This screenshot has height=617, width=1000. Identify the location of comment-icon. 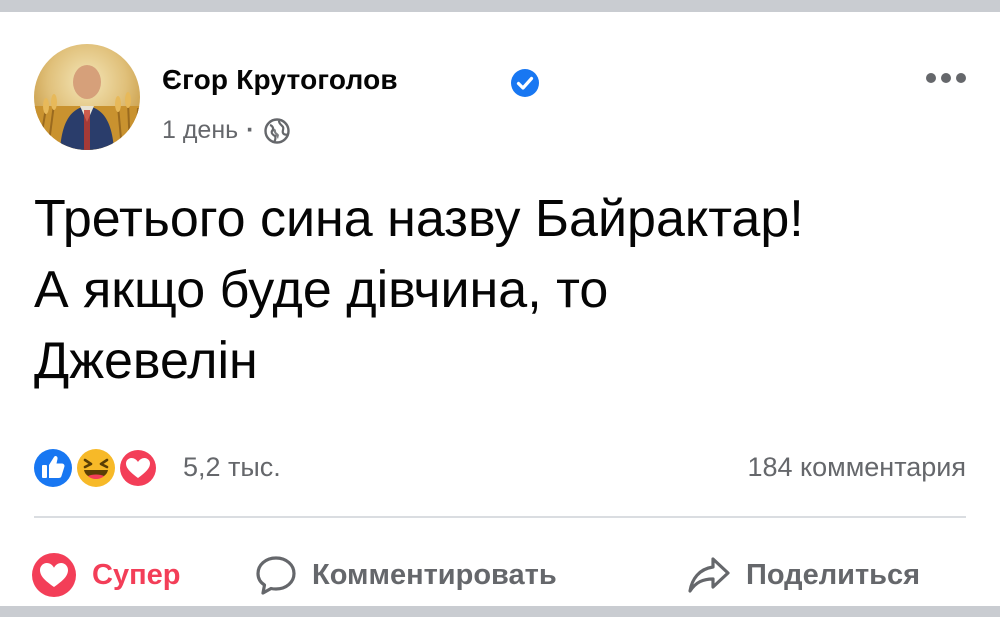
(276, 575).